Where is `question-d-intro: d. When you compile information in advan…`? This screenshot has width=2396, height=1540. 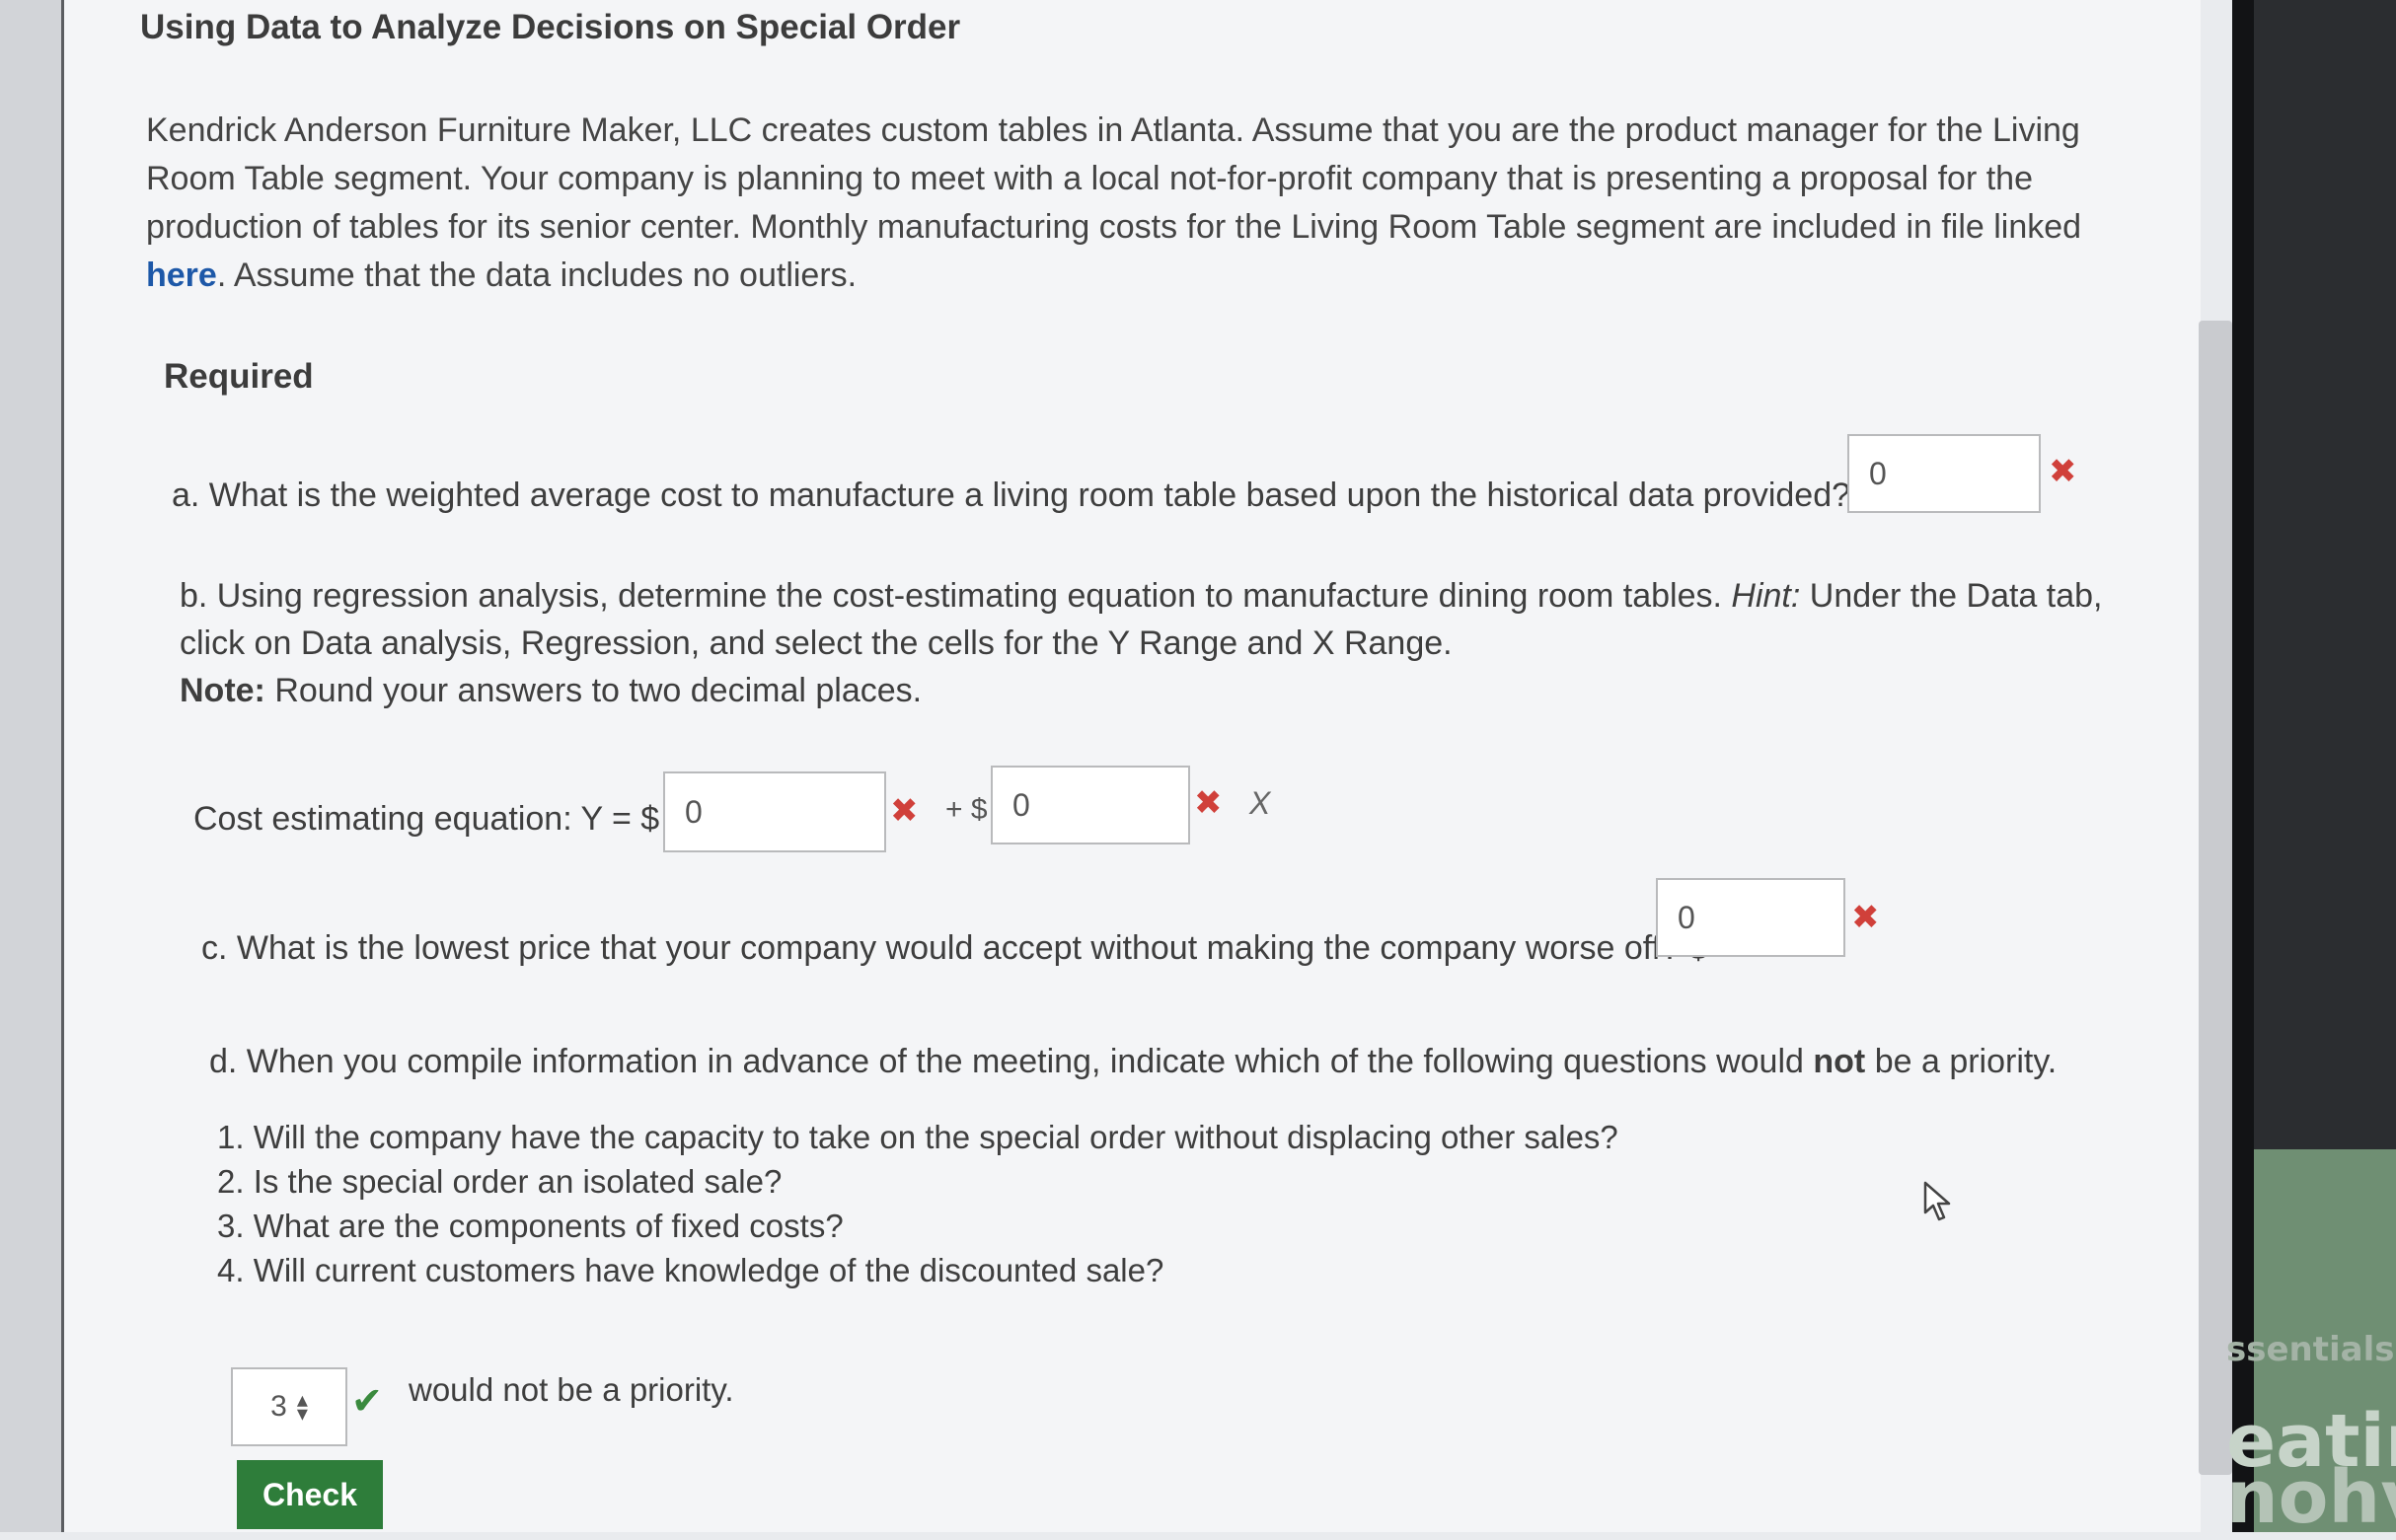 question-d-intro: d. When you compile information in advan… is located at coordinates (1011, 1061).